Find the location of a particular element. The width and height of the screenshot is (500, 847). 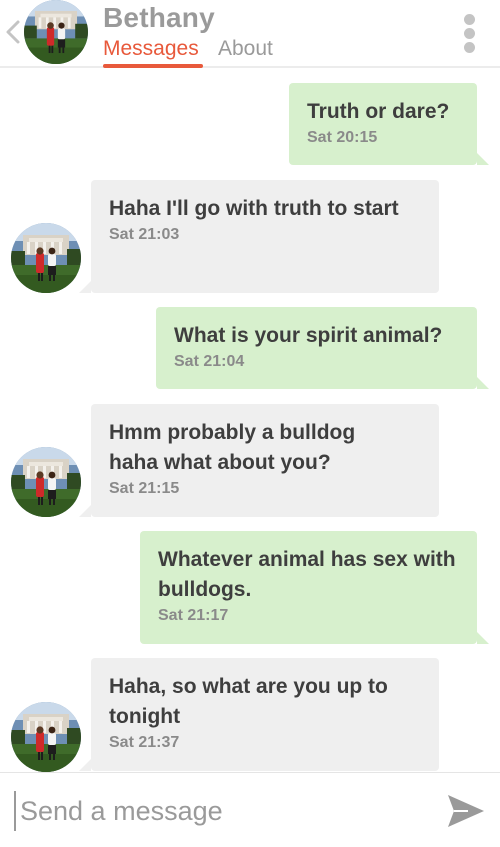

chevron-left-icon is located at coordinates (13, 32).